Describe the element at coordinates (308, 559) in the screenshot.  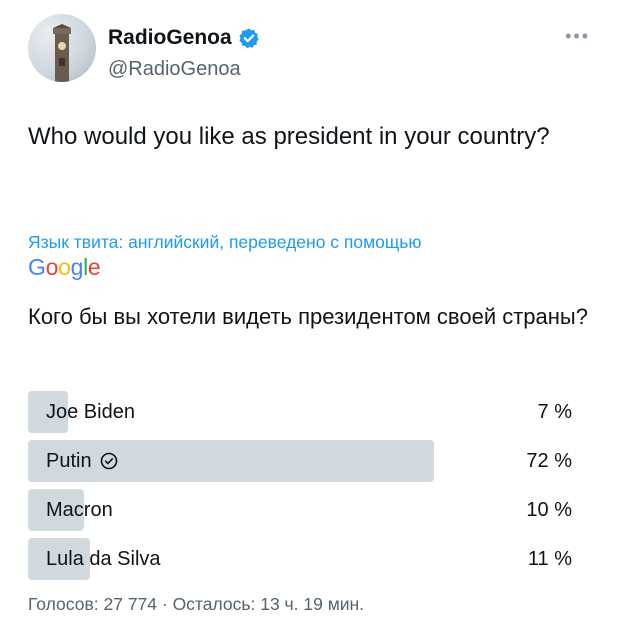
I see `poll-option: Lula da Silva 11 %` at that location.